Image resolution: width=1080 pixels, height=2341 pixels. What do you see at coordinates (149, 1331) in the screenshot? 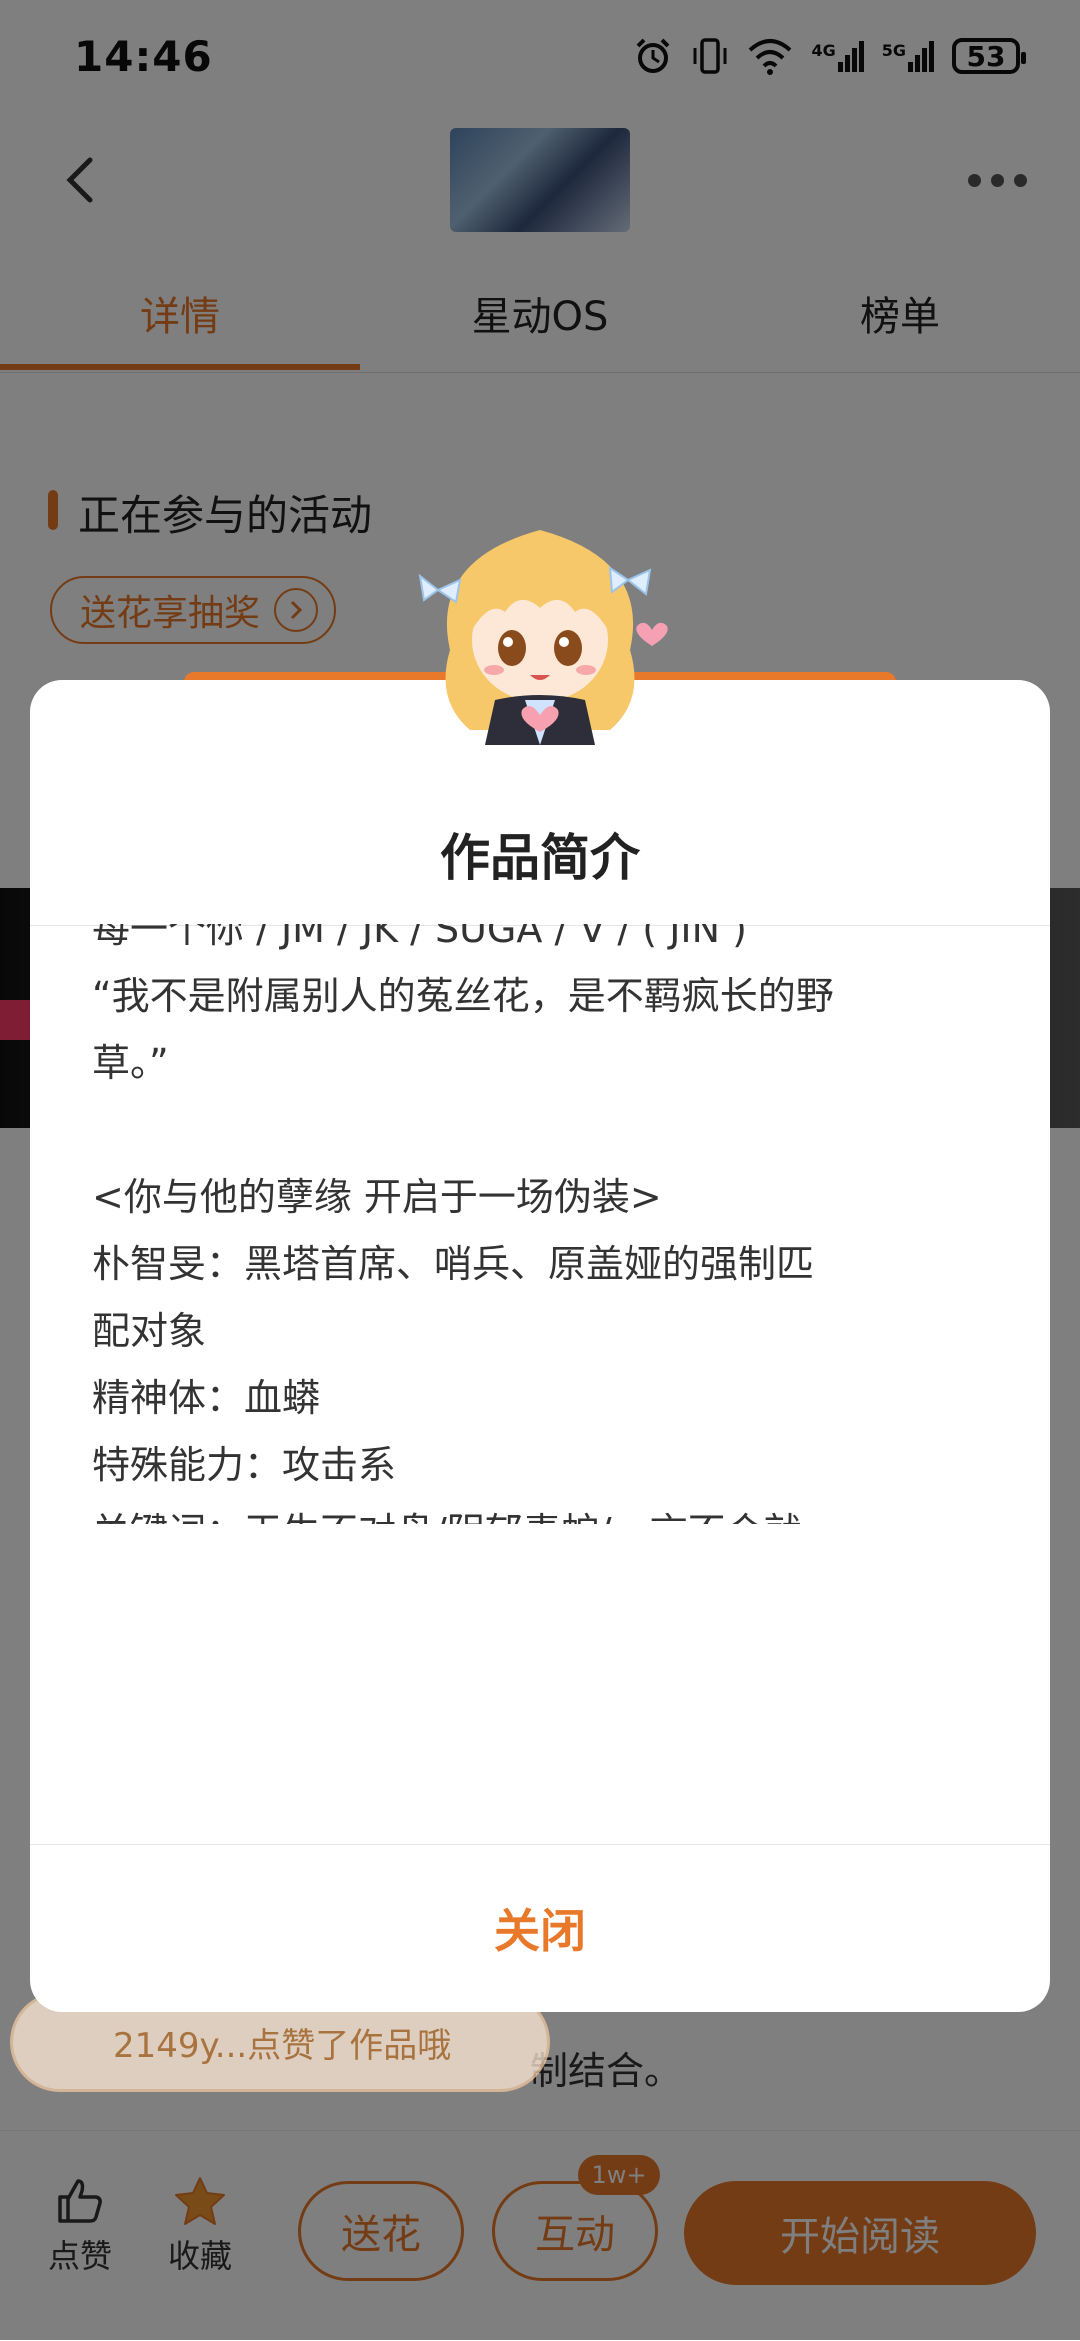
I see `synopsis-line: 配对象` at bounding box center [149, 1331].